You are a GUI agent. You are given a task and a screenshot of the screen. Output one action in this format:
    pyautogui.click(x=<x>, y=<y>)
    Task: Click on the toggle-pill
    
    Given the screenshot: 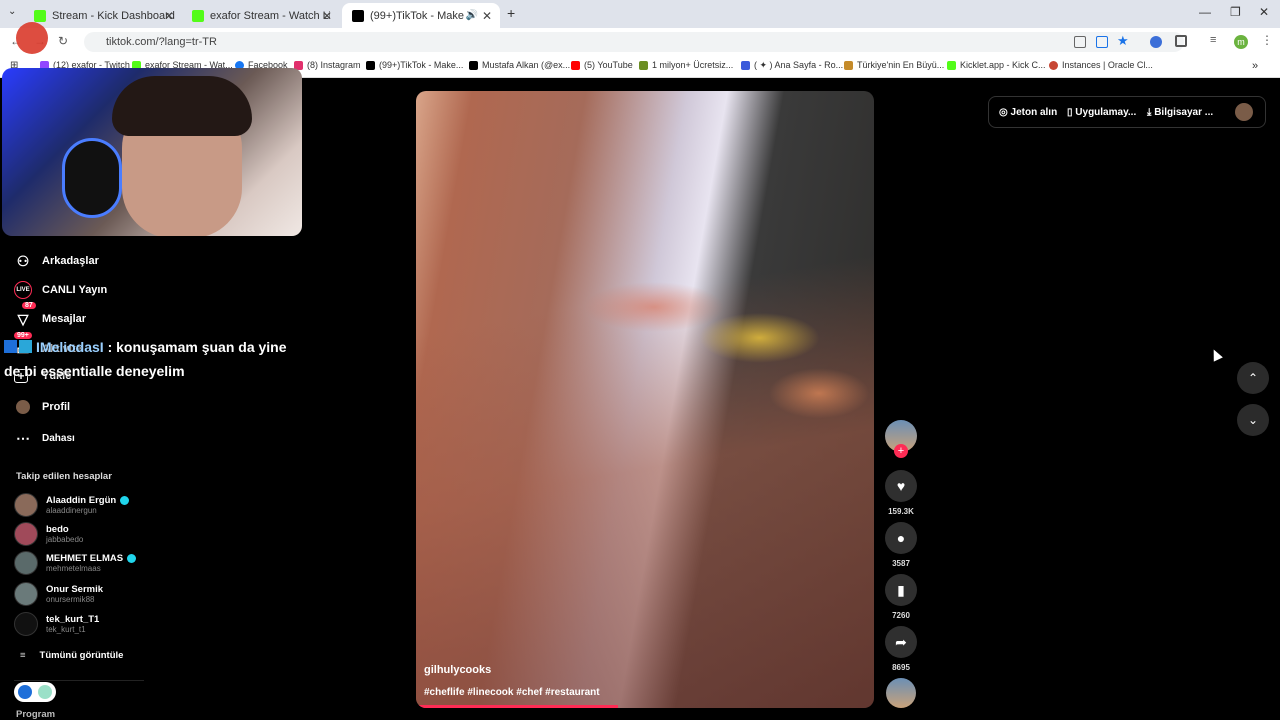 What is the action you would take?
    pyautogui.click(x=35, y=692)
    